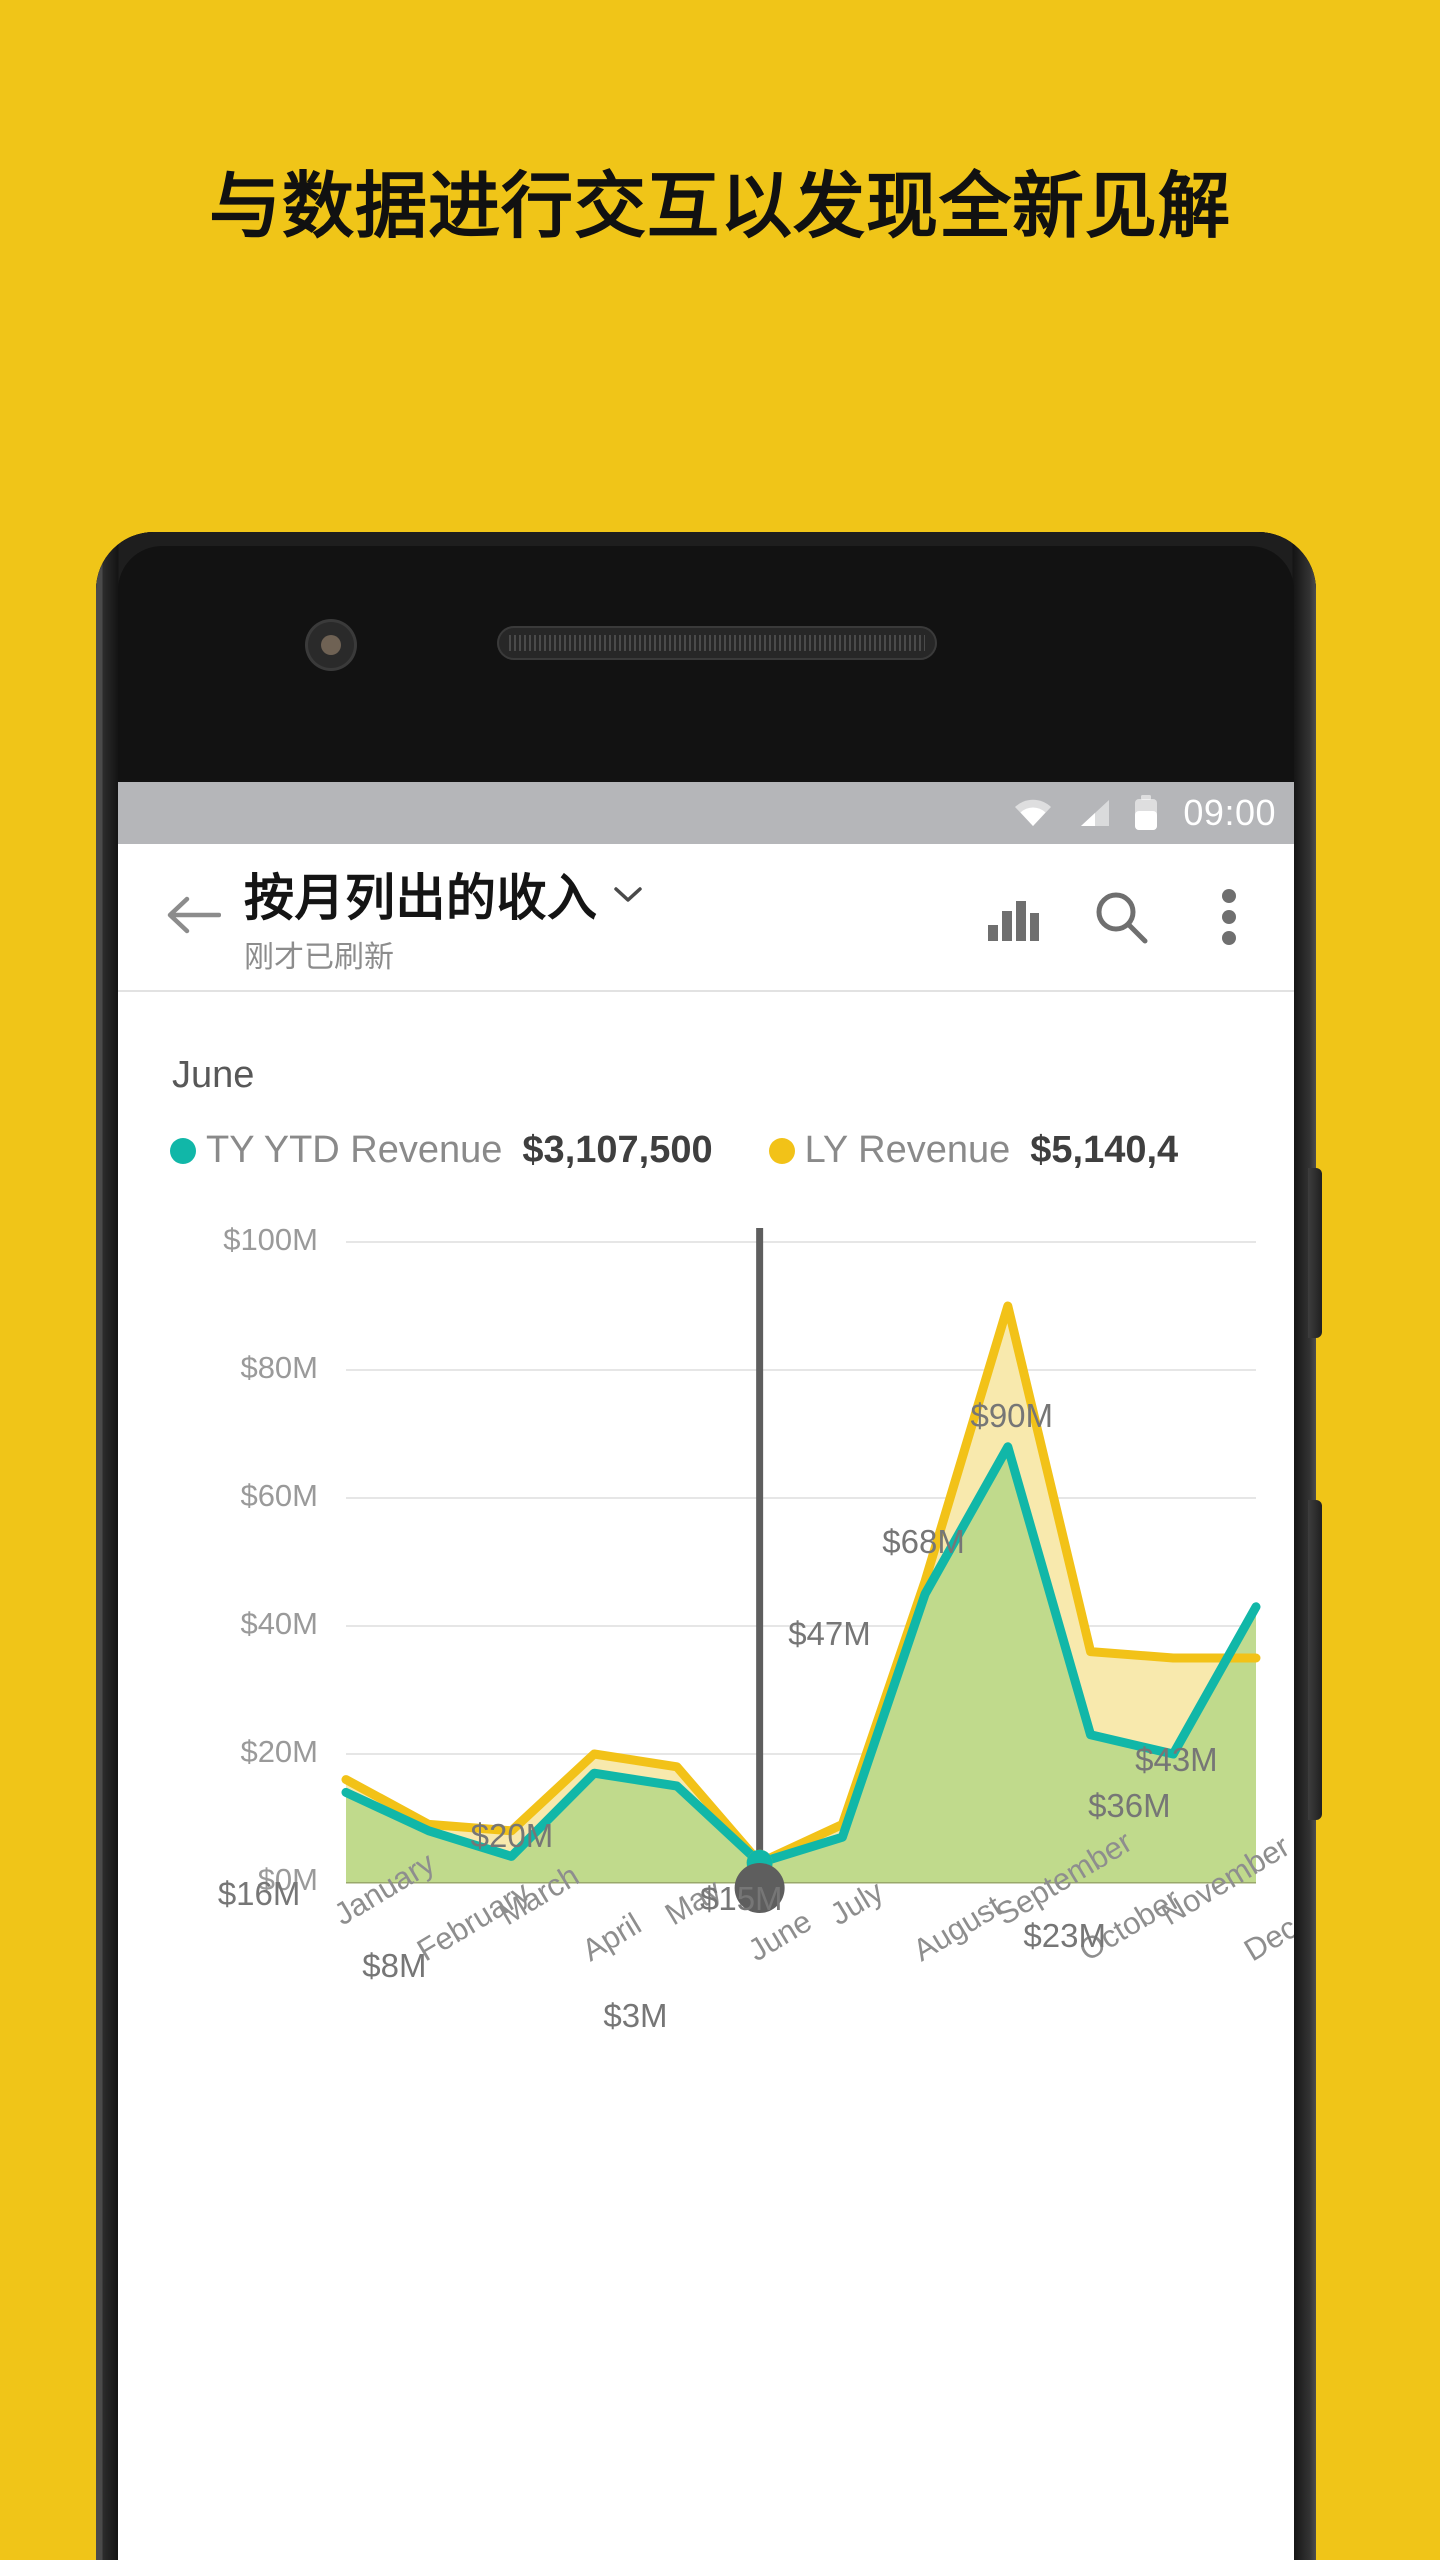 This screenshot has width=1440, height=2560. I want to click on data-value-label: $16M, so click(259, 1894).